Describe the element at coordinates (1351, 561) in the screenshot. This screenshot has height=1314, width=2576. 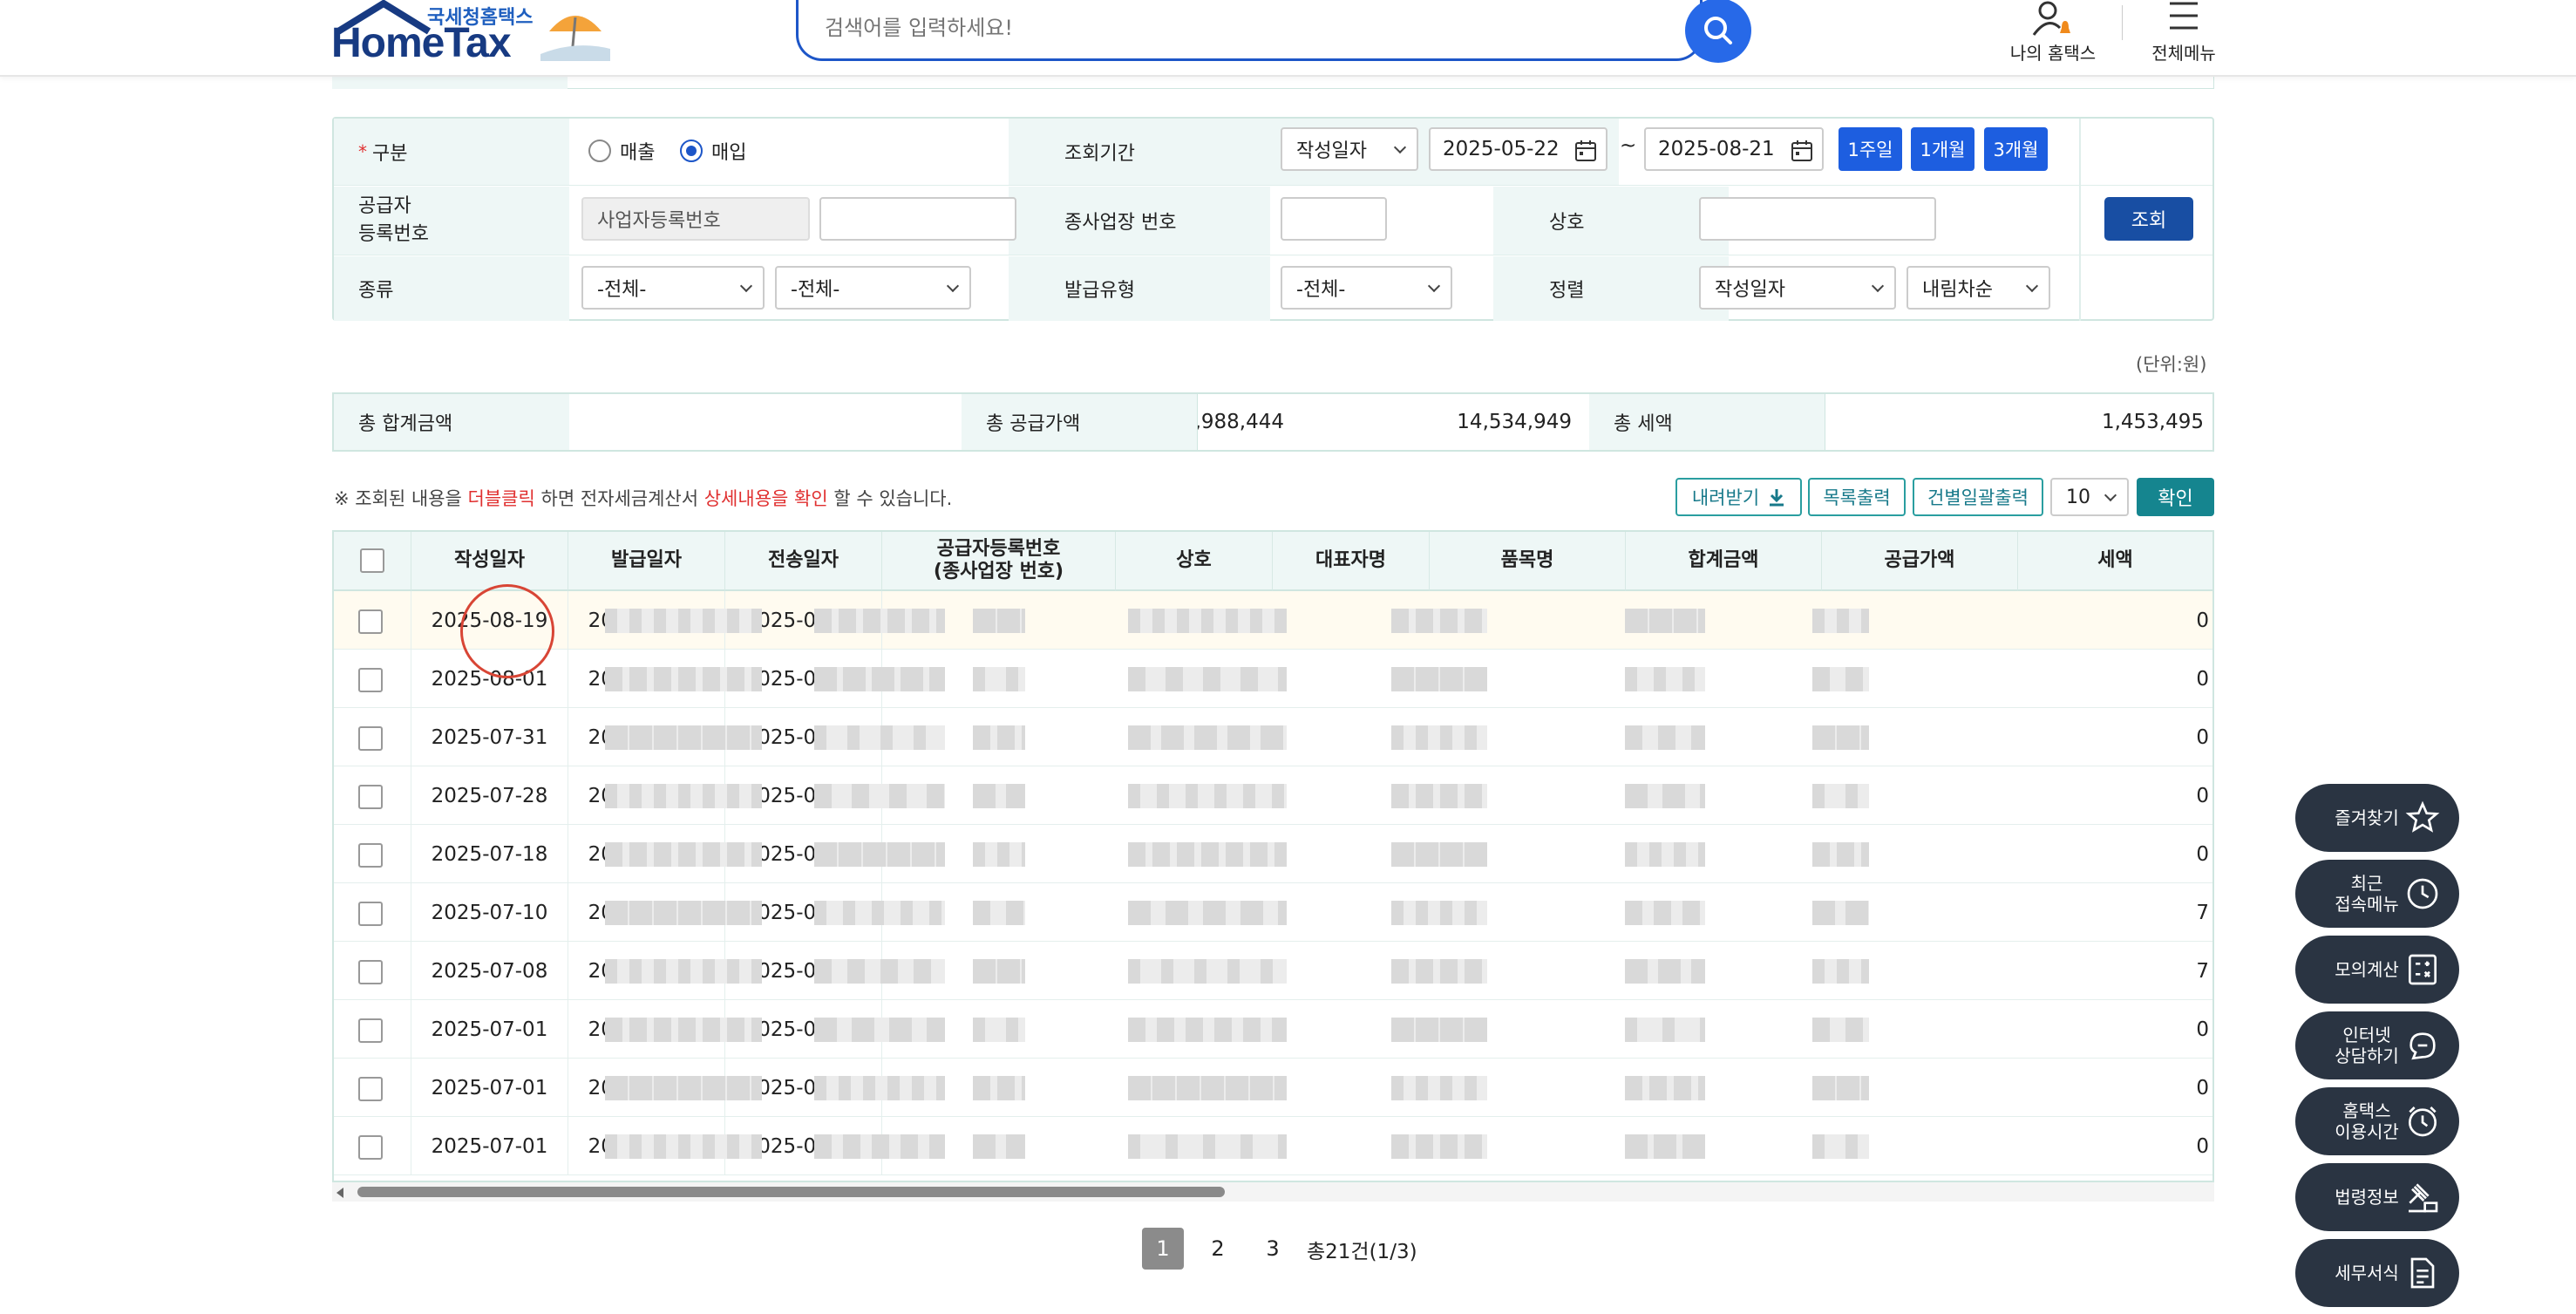
I see `col-representative: 대표자명` at that location.